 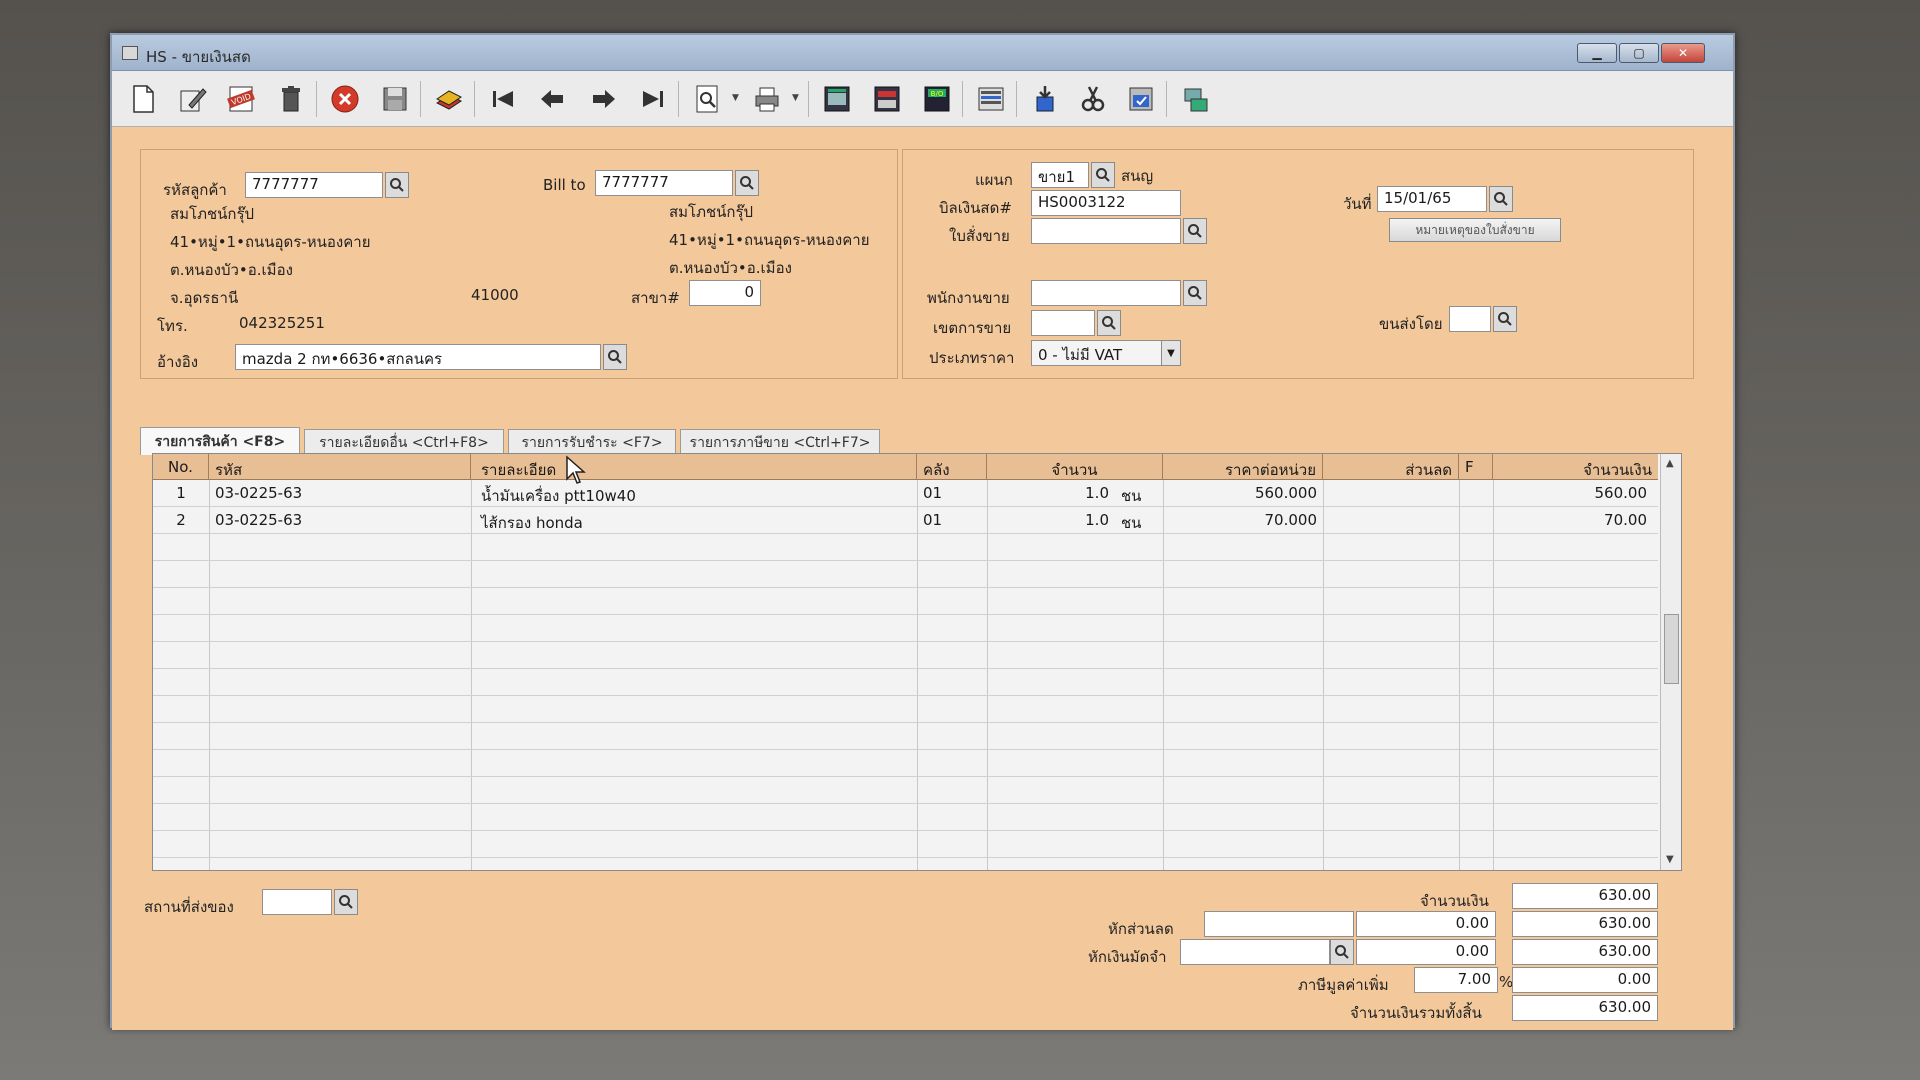 I want to click on preview-dropdown-icon: ▼, so click(x=735, y=98).